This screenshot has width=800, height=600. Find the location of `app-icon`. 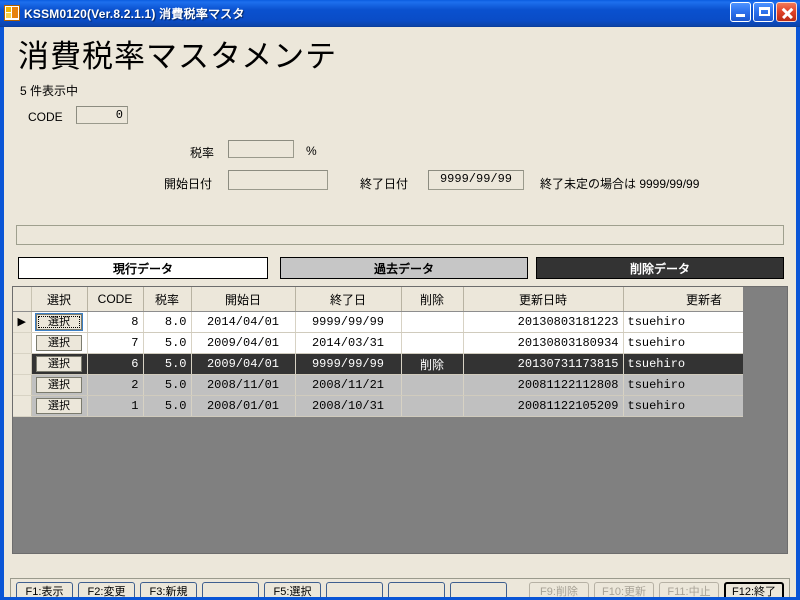

app-icon is located at coordinates (12, 13).